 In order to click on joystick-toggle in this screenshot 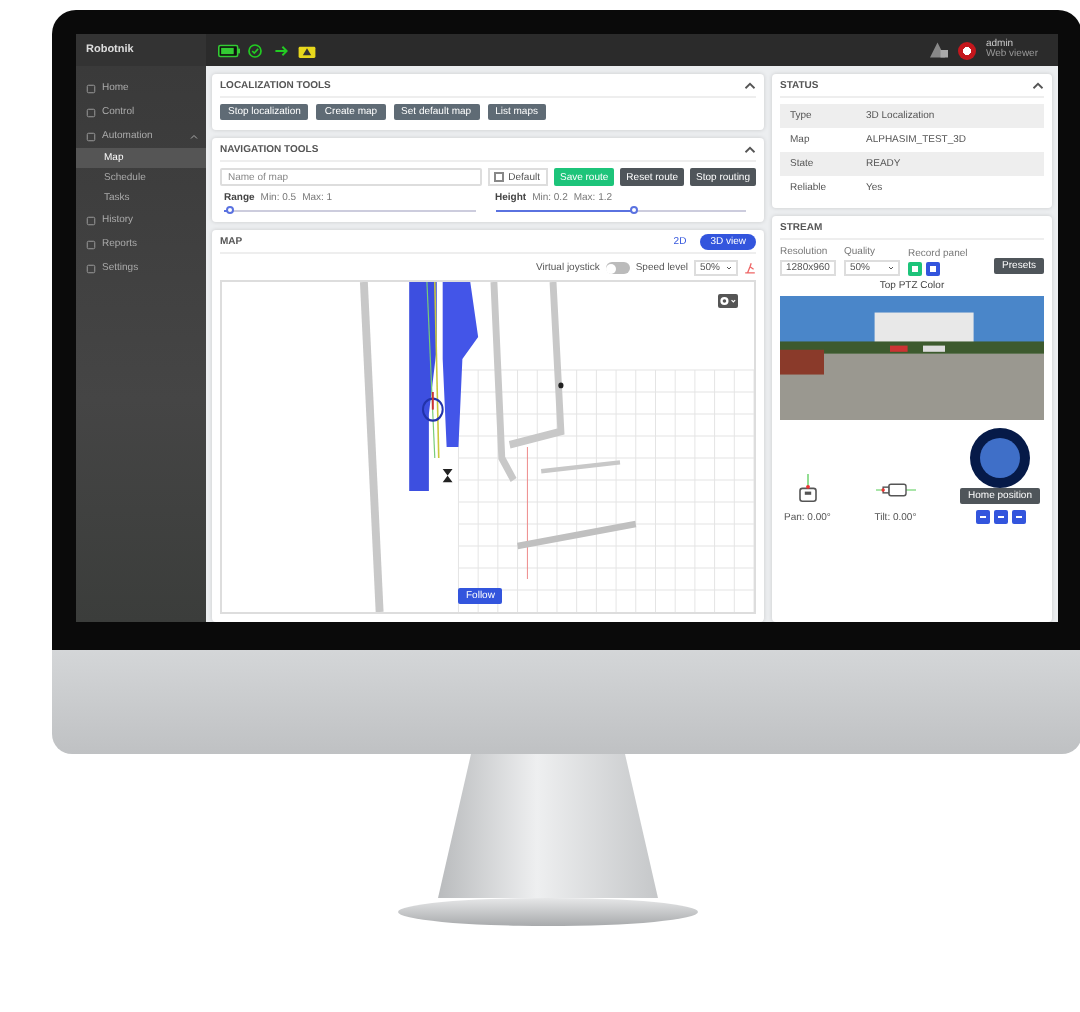, I will do `click(617, 268)`.